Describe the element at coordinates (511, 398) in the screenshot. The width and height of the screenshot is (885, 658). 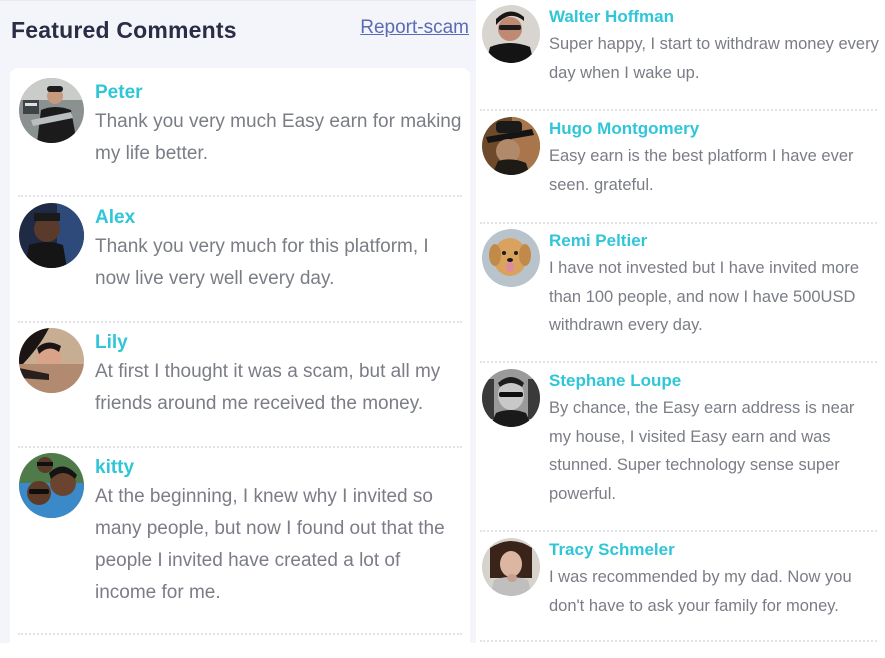
I see `avatar-man-sunglasses-icon` at that location.